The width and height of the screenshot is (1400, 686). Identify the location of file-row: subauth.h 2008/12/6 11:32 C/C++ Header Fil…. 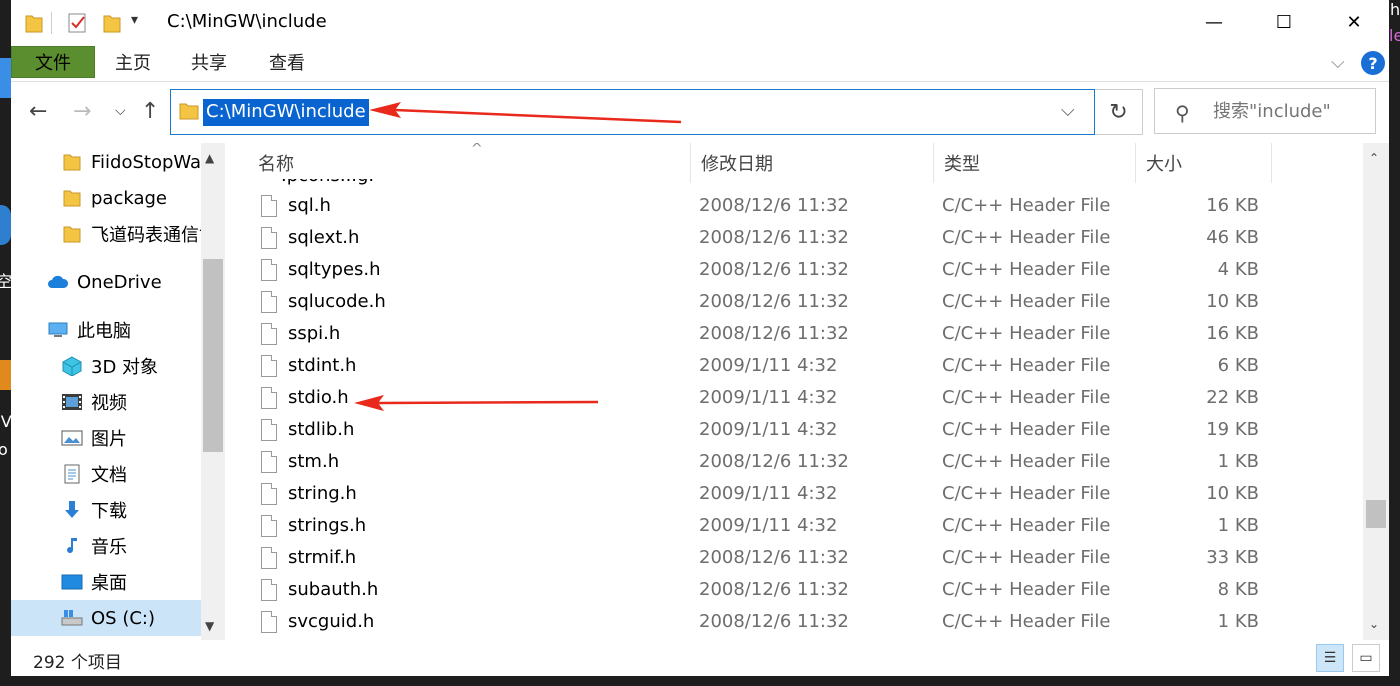
(806, 591).